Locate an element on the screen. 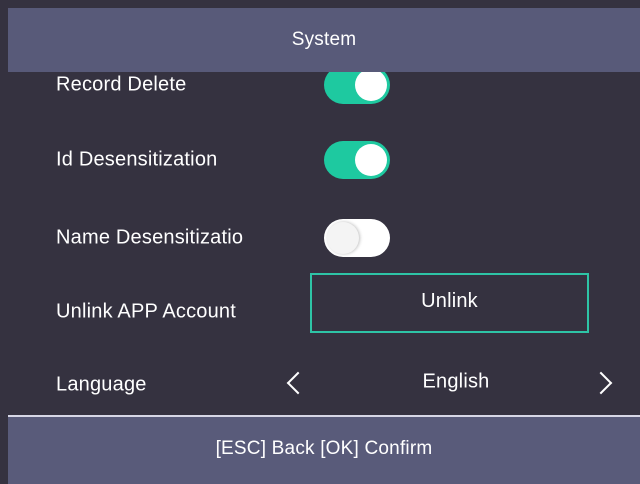 This screenshot has width=640, height=484. language-label: Language is located at coordinates (101, 384).